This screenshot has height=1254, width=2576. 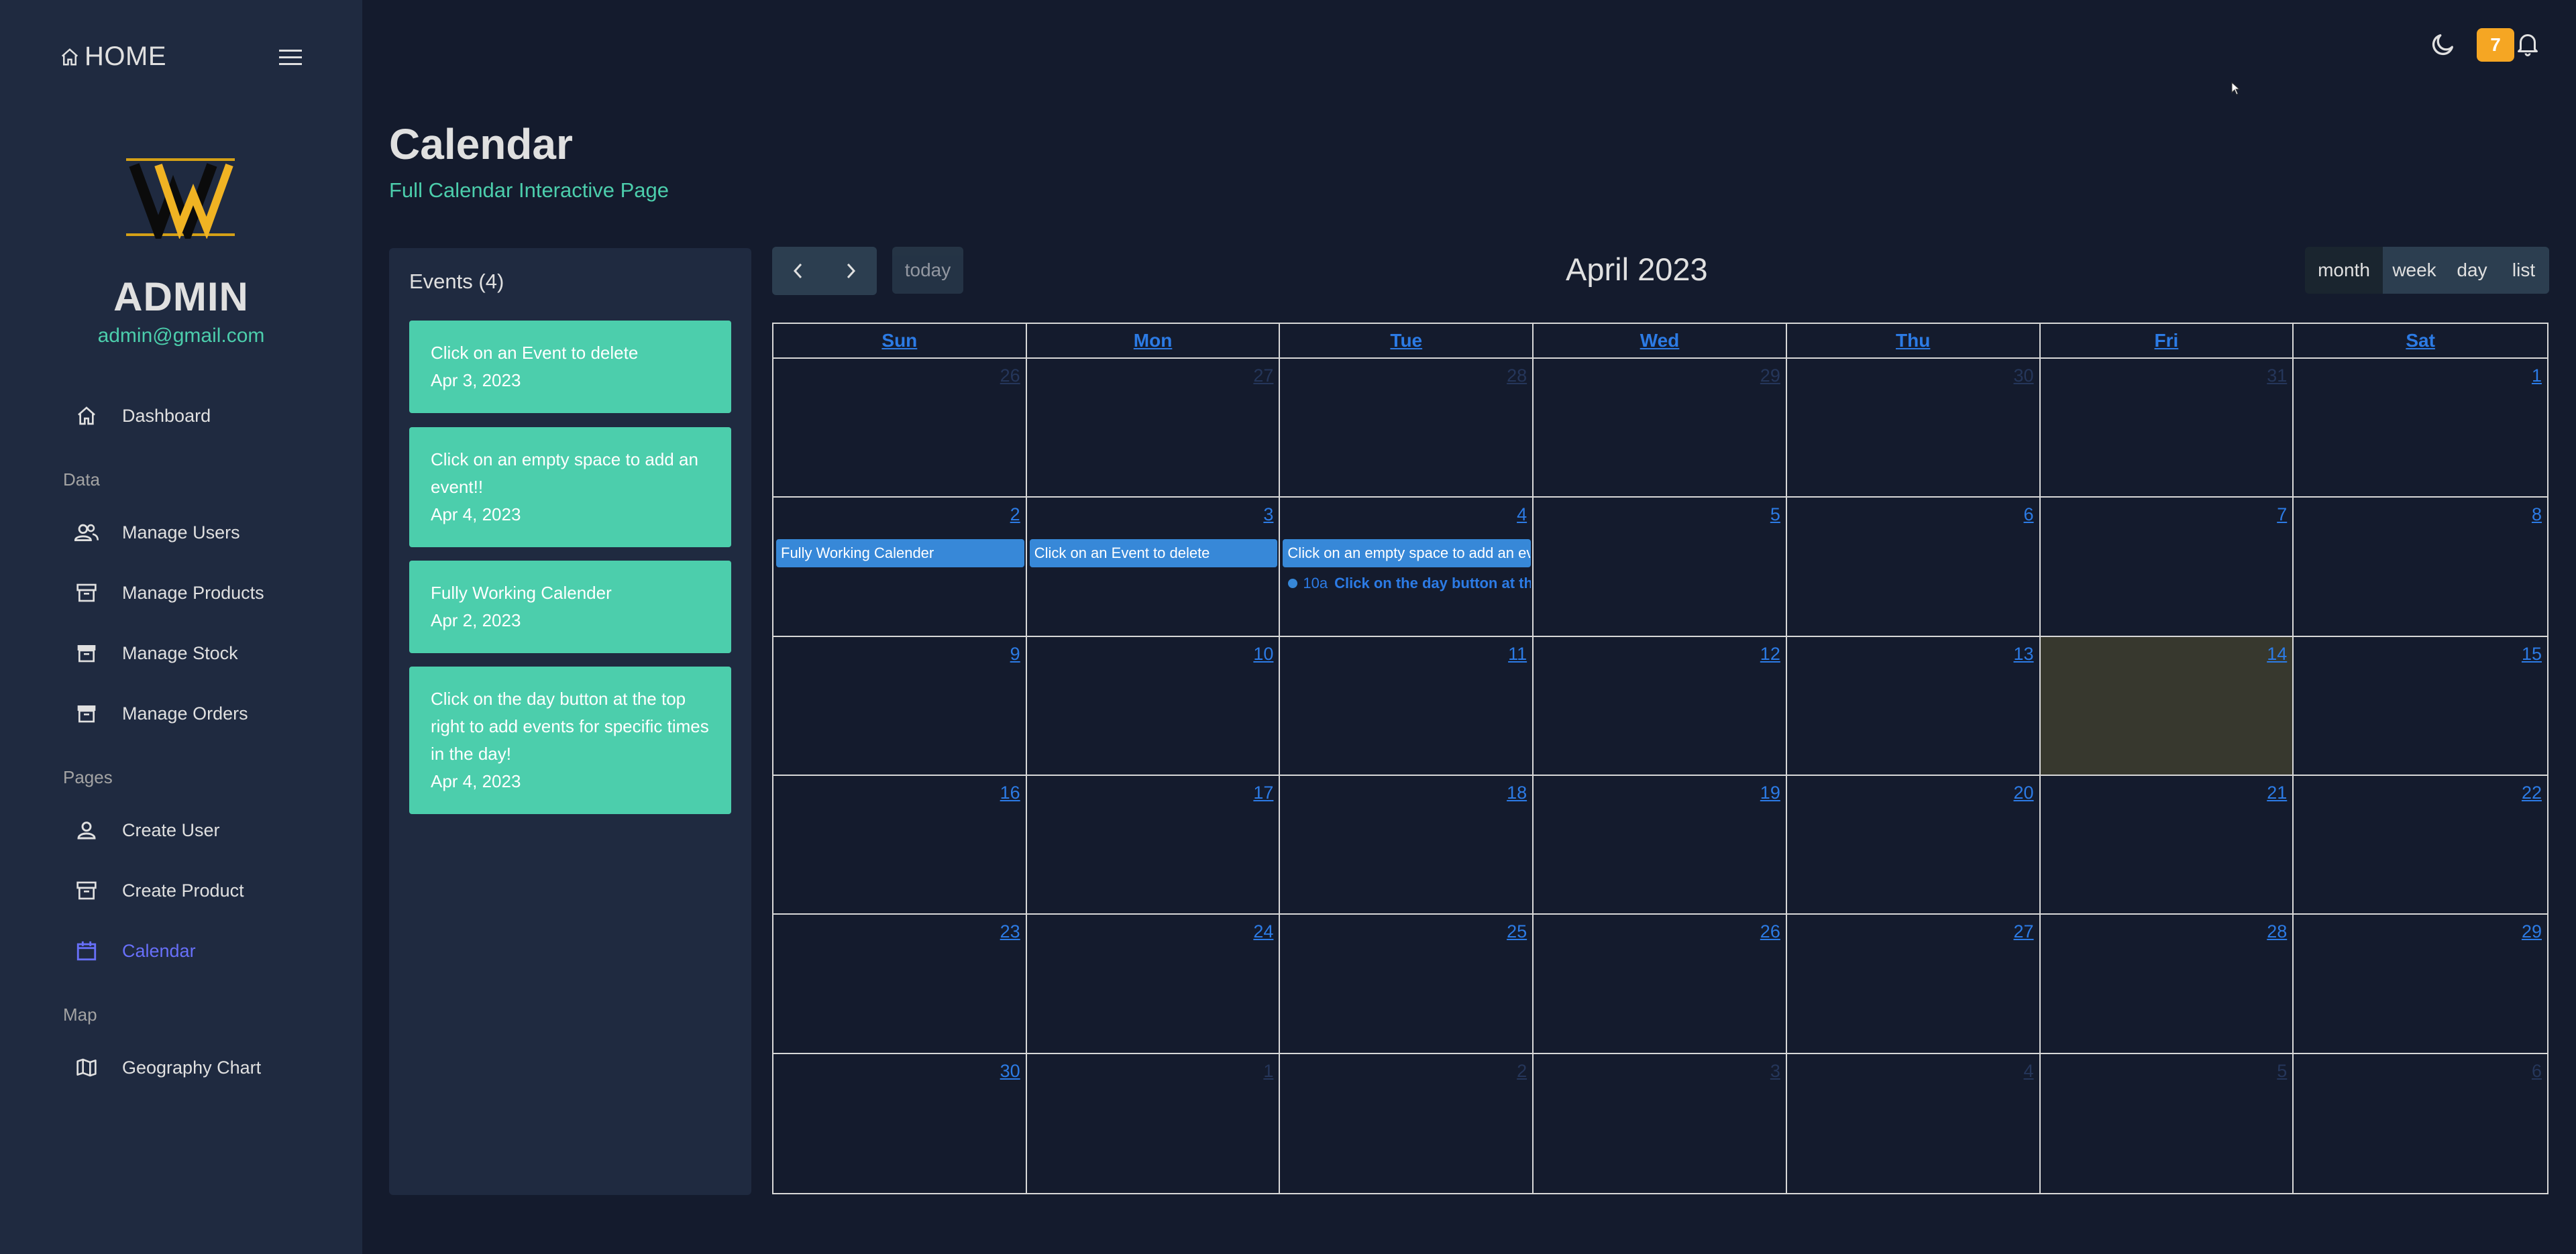 What do you see at coordinates (900, 845) in the screenshot?
I see `day-cell: 16` at bounding box center [900, 845].